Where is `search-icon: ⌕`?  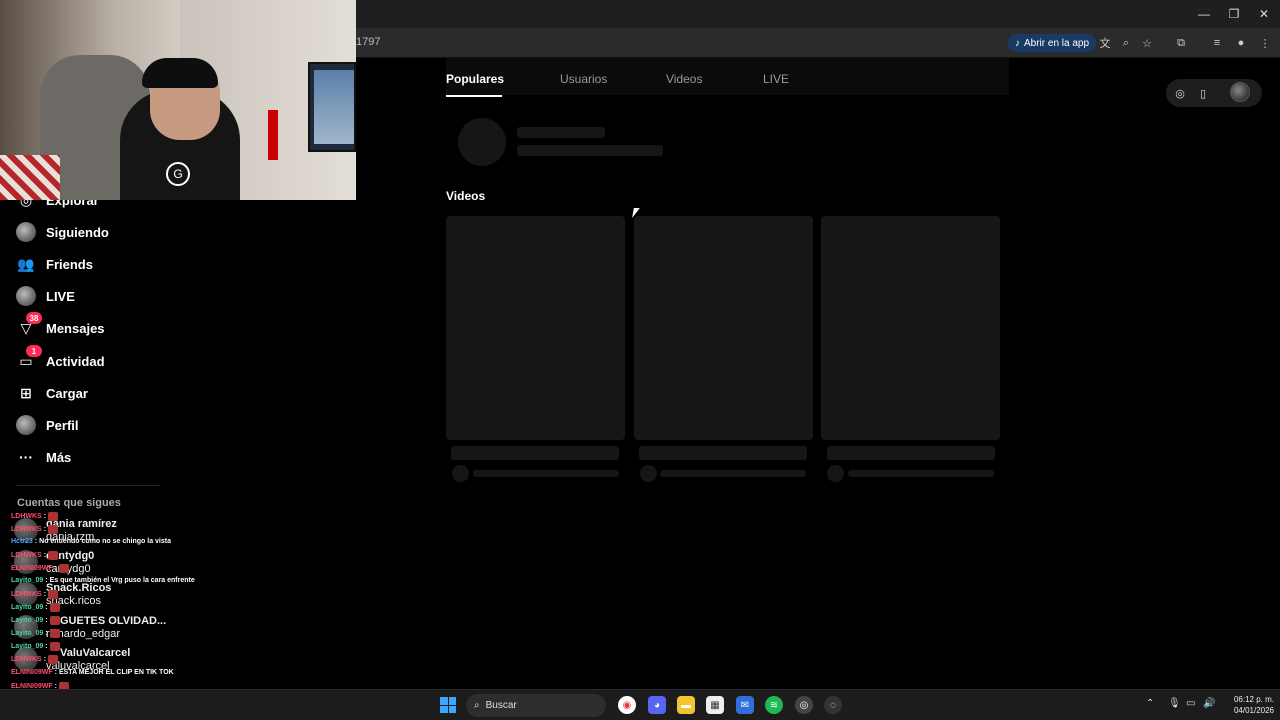
search-icon: ⌕ is located at coordinates (477, 705).